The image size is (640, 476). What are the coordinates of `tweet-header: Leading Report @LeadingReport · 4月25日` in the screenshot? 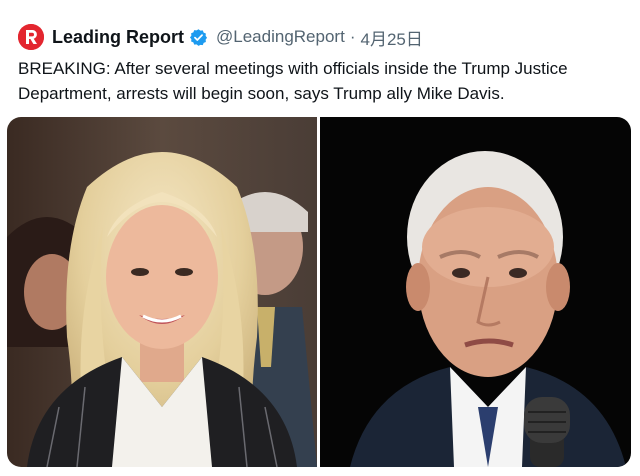 It's located at (220, 37).